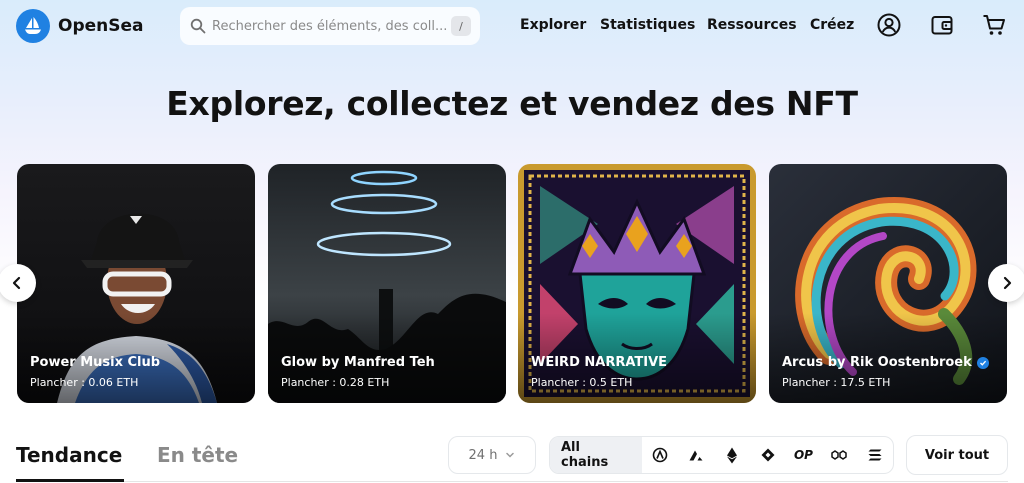  I want to click on wallet-icon, so click(942, 25).